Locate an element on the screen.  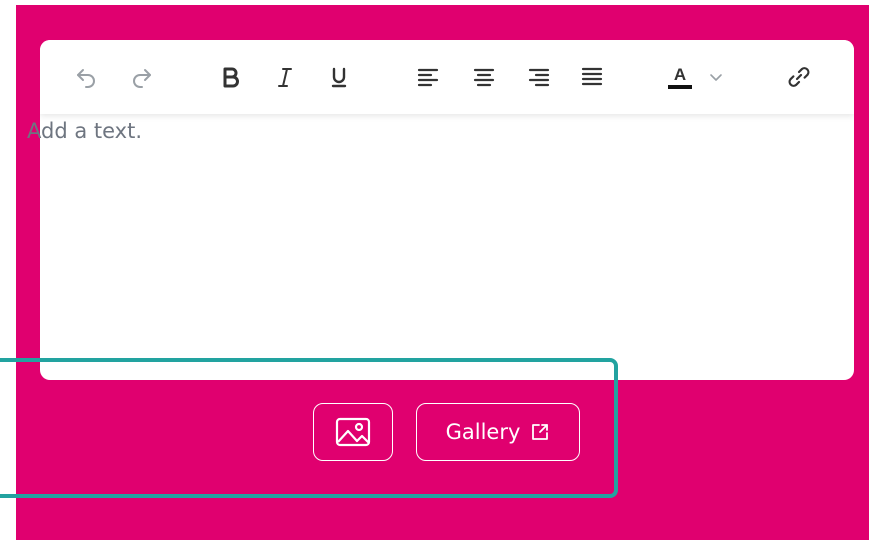
align-center-button is located at coordinates (484, 77).